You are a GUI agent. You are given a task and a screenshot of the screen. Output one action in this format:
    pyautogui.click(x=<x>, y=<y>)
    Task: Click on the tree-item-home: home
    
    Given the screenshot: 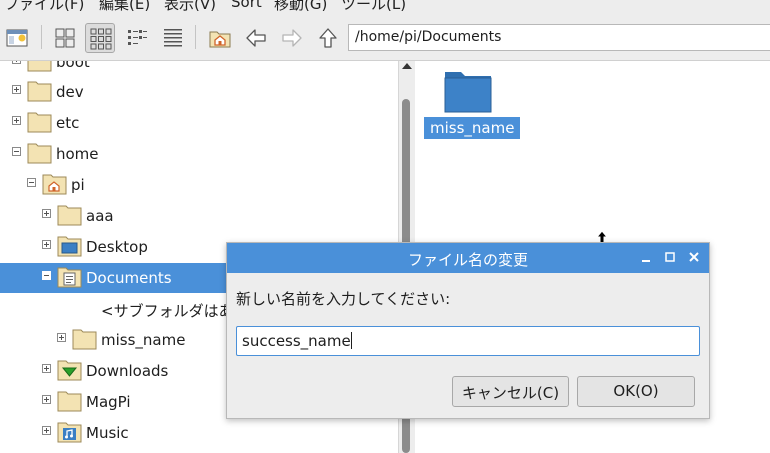 What is the action you would take?
    pyautogui.click(x=199, y=154)
    